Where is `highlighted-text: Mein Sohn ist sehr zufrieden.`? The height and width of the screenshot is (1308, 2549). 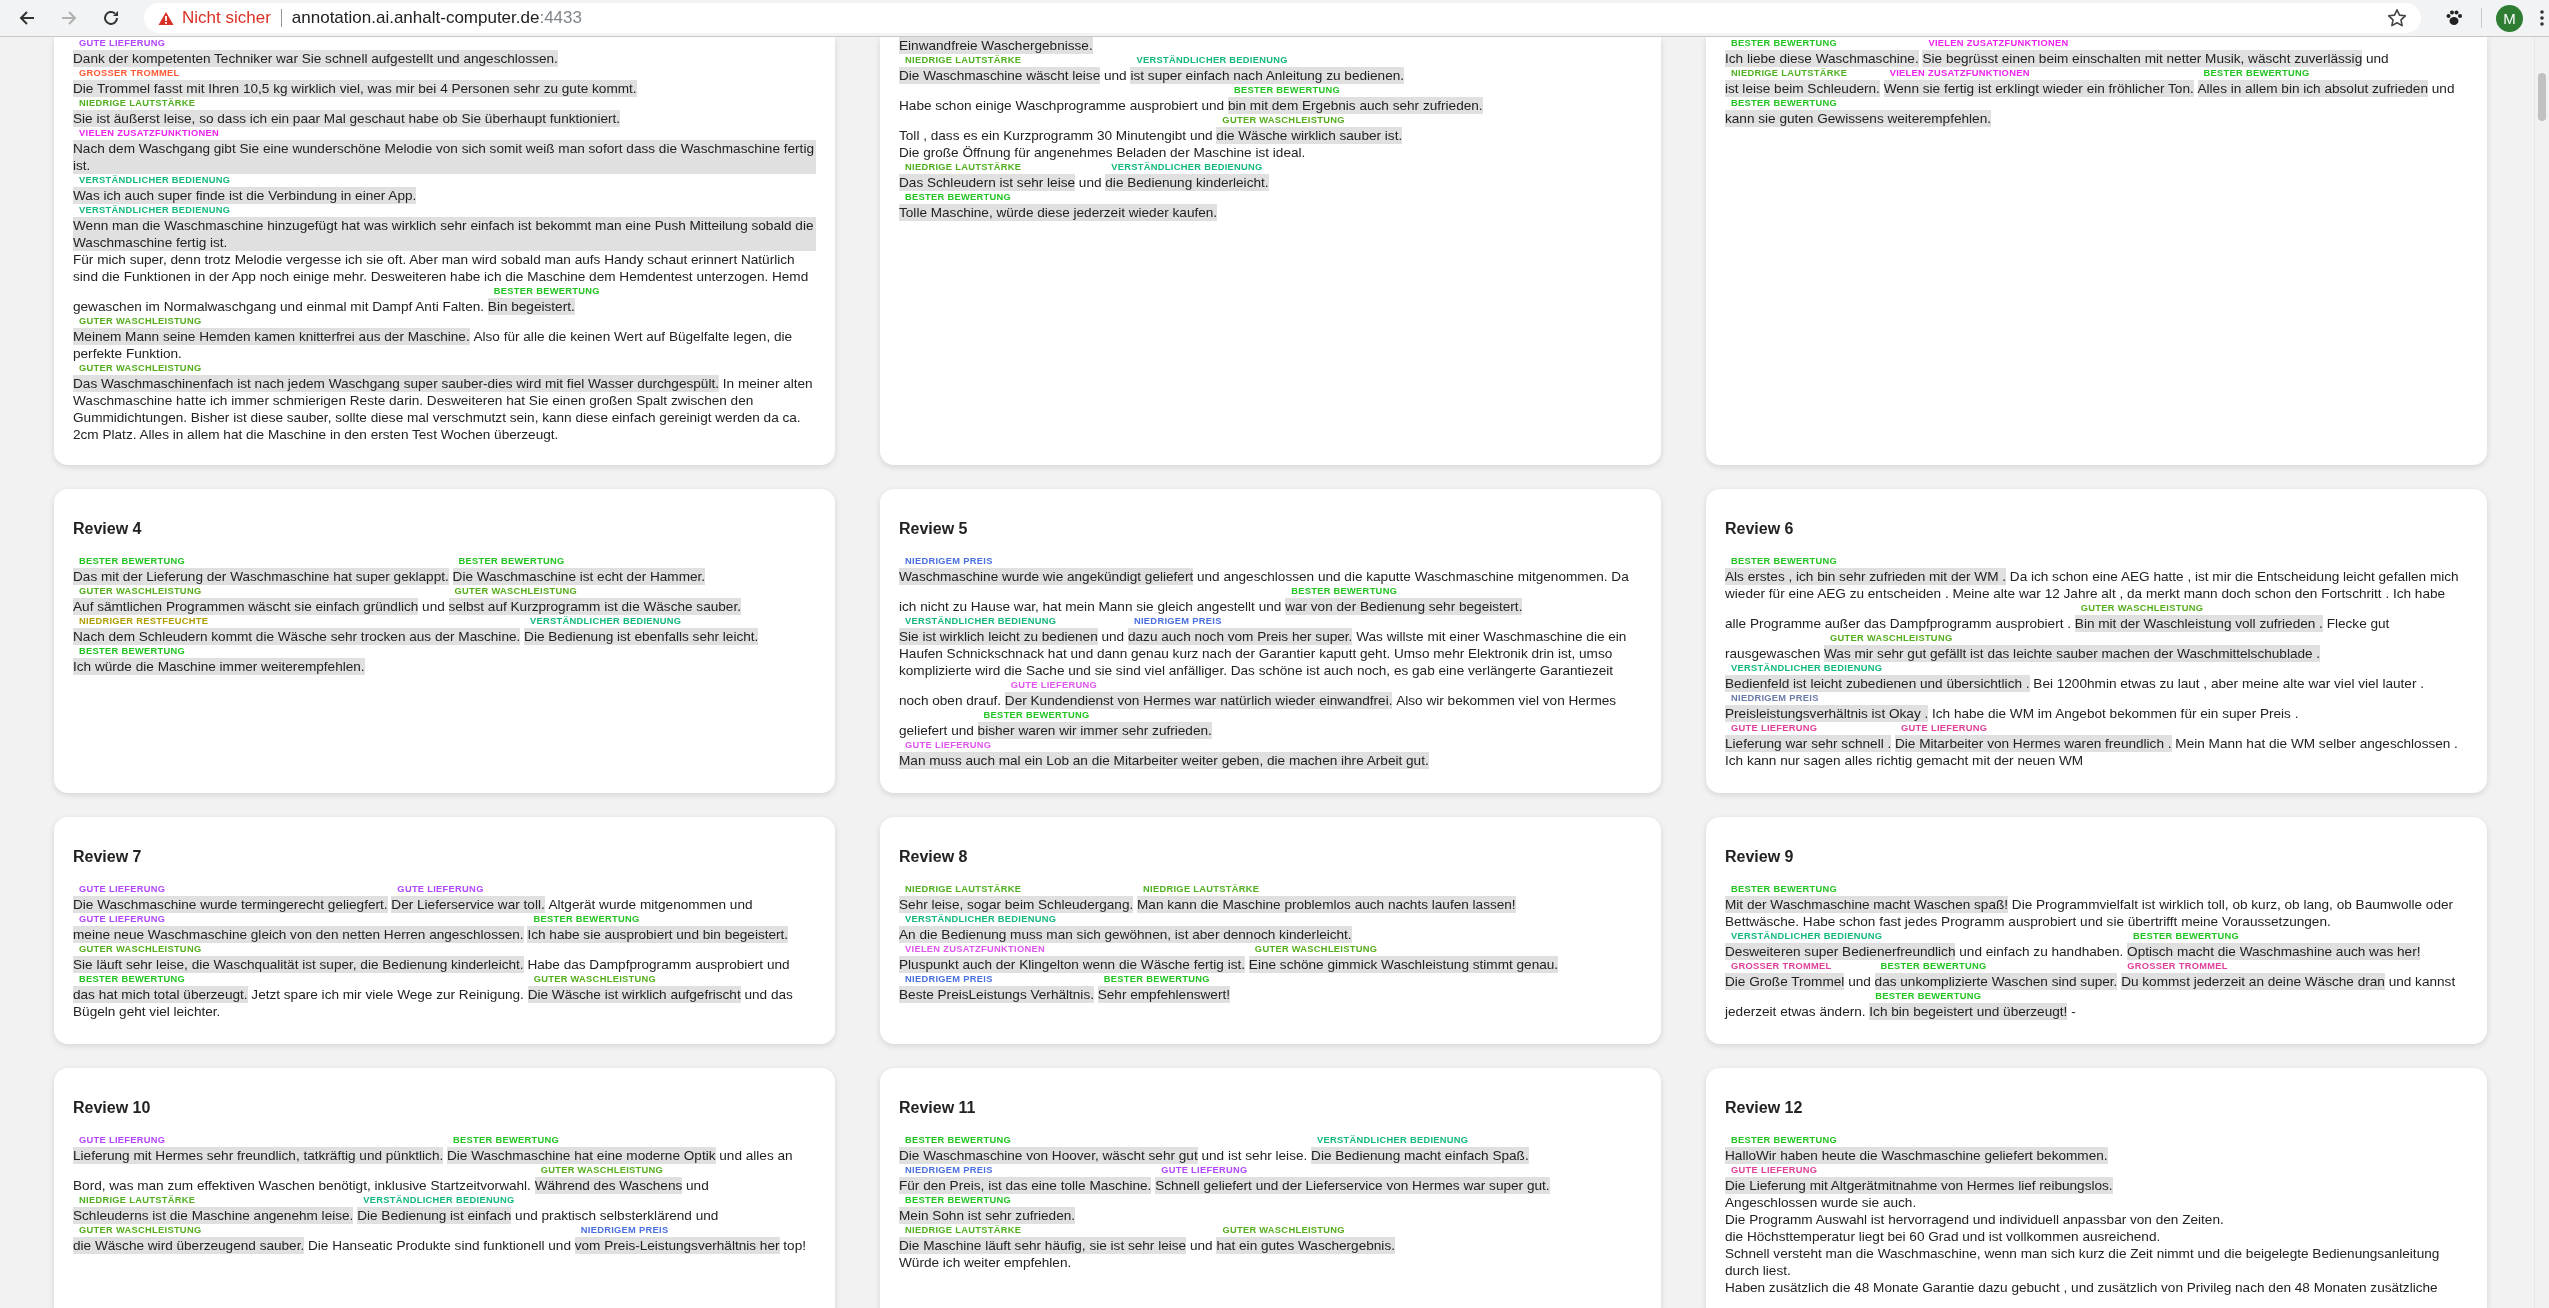 highlighted-text: Mein Sohn ist sehr zufrieden. is located at coordinates (987, 1215).